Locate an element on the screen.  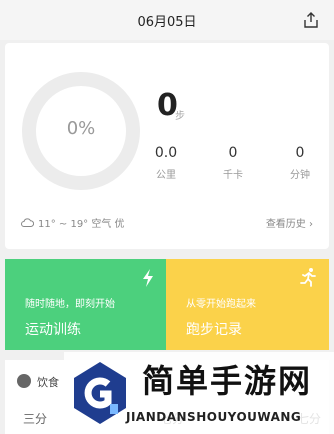
top-bar: 06月05日 is located at coordinates (167, 20).